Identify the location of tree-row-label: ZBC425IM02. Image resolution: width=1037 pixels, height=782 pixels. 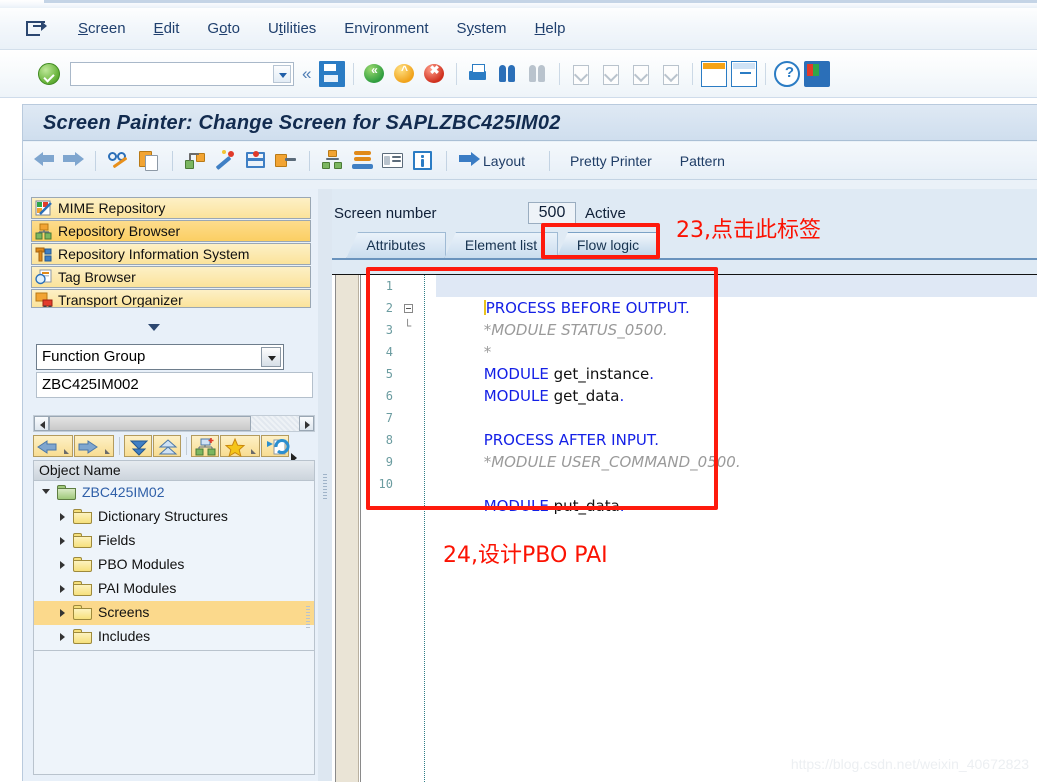
(123, 492).